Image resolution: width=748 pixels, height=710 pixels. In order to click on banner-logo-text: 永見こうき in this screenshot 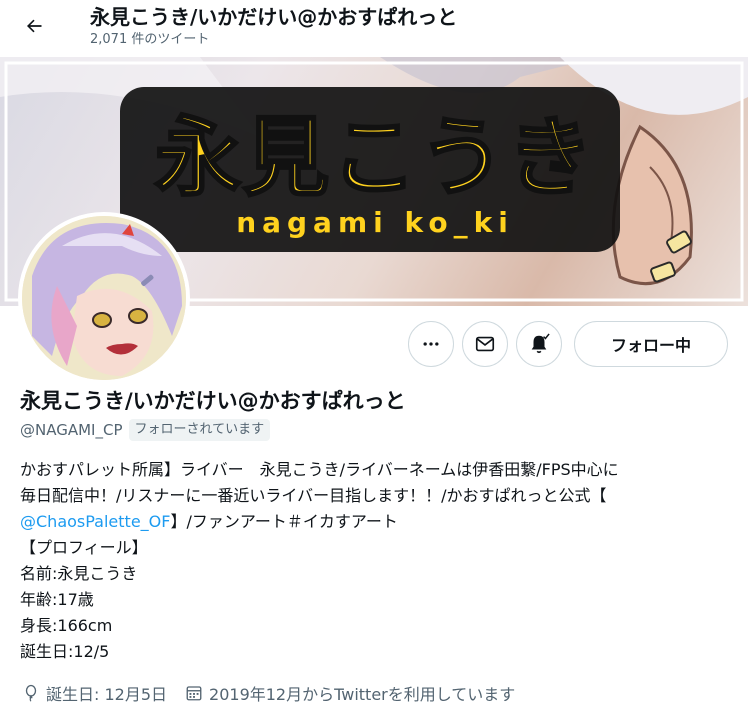, I will do `click(374, 158)`.